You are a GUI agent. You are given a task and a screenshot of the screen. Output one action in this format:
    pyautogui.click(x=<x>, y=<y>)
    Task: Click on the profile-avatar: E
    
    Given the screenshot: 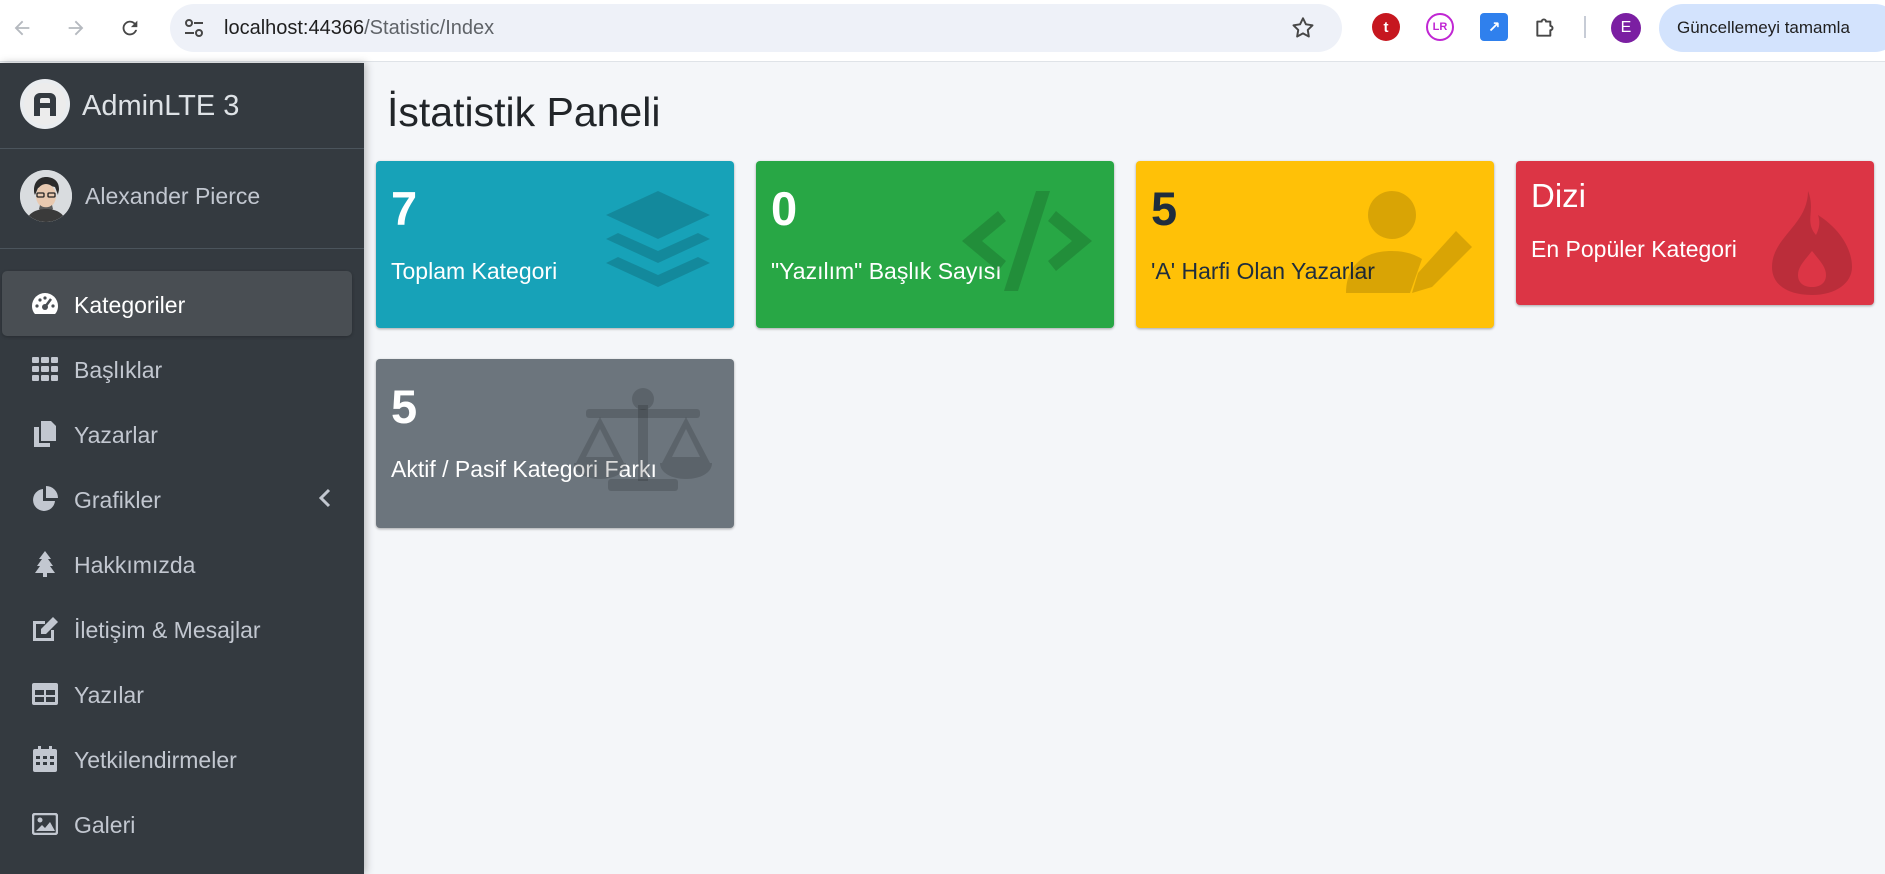 What is the action you would take?
    pyautogui.click(x=1626, y=28)
    